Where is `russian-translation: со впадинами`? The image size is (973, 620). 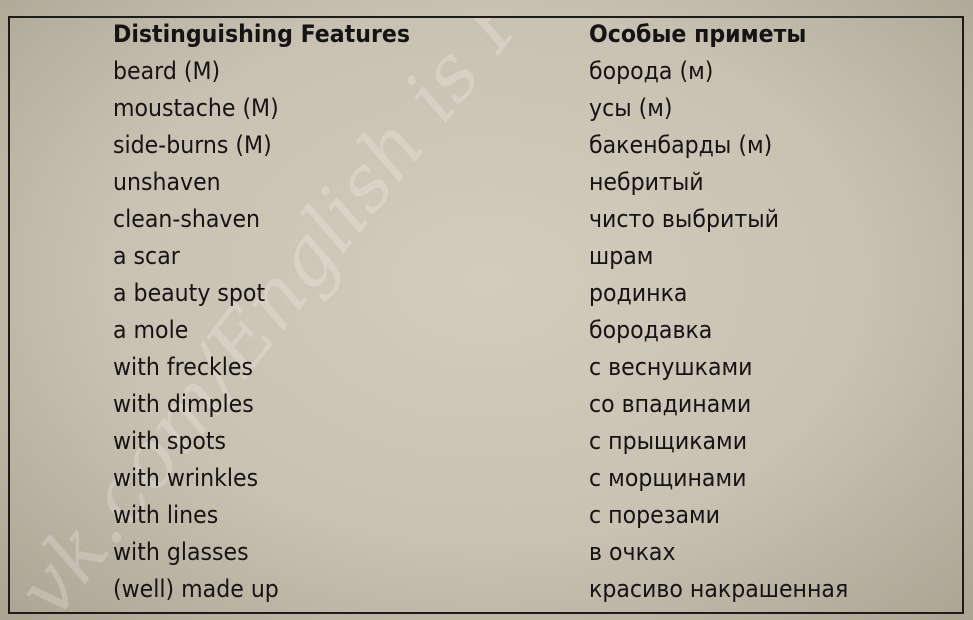 russian-translation: со впадинами is located at coordinates (670, 404).